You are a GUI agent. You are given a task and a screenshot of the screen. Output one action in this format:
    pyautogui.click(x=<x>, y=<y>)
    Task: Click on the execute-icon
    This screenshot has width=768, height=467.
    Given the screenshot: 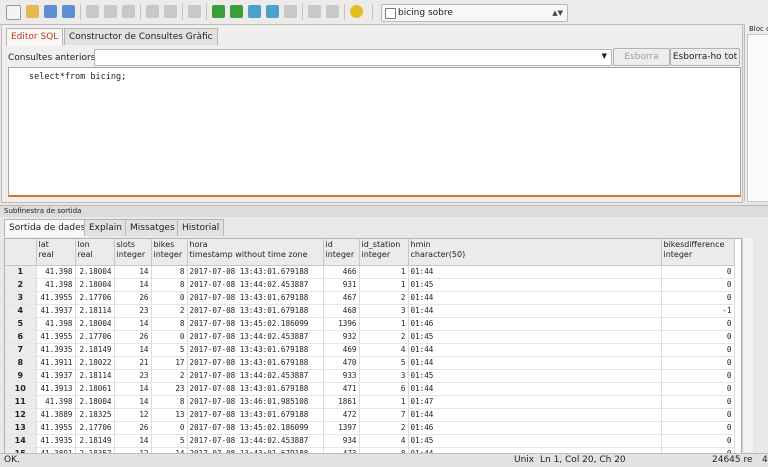 What is the action you would take?
    pyautogui.click(x=218, y=11)
    